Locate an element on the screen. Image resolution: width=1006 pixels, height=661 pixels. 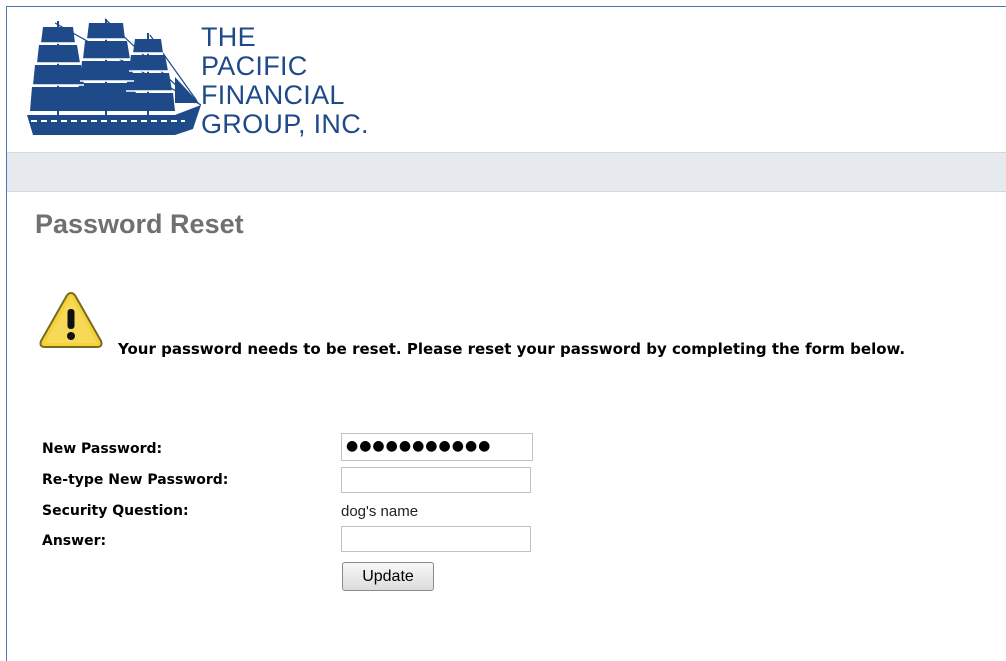
new-password-label: New Password: is located at coordinates (102, 449).